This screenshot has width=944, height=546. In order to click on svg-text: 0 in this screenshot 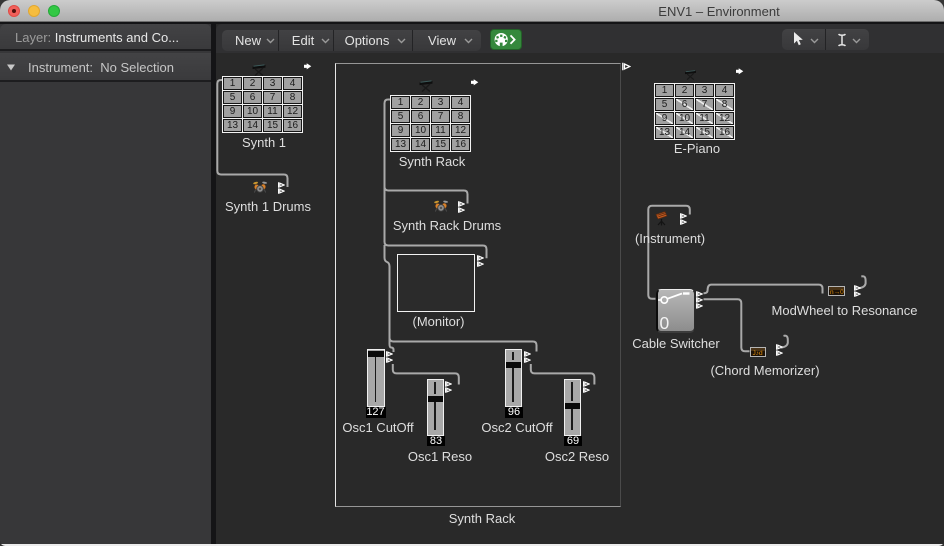, I will do `click(664, 323)`.